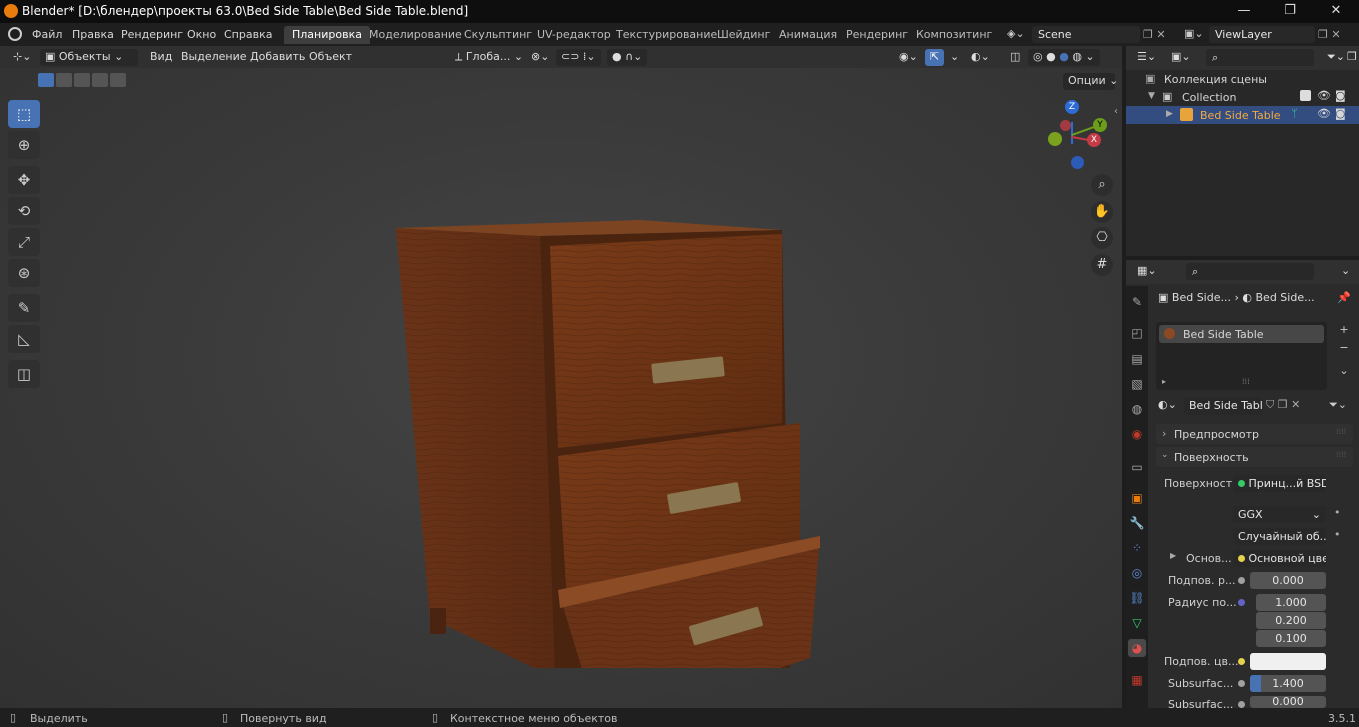  Describe the element at coordinates (1194, 33) in the screenshot. I see `view-layer-icon: ▣⌄` at that location.